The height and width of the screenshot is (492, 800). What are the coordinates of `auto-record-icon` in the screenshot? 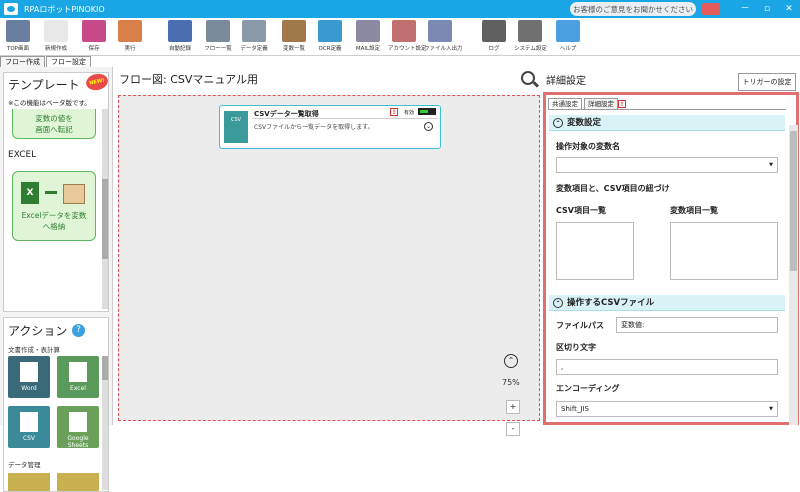 It's located at (180, 31).